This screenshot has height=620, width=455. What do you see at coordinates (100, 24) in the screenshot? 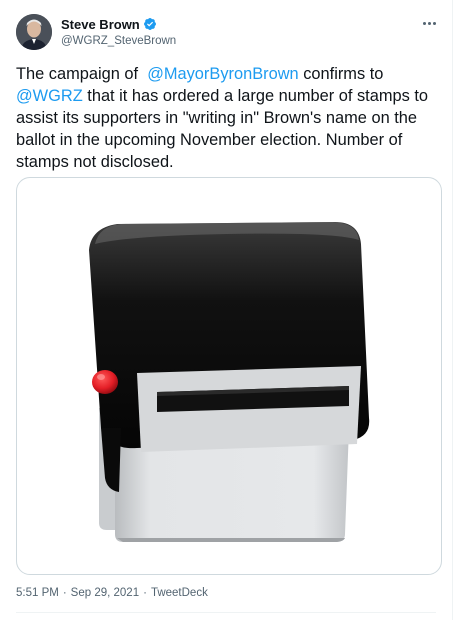
I see `author-display-name: Steve Brown` at bounding box center [100, 24].